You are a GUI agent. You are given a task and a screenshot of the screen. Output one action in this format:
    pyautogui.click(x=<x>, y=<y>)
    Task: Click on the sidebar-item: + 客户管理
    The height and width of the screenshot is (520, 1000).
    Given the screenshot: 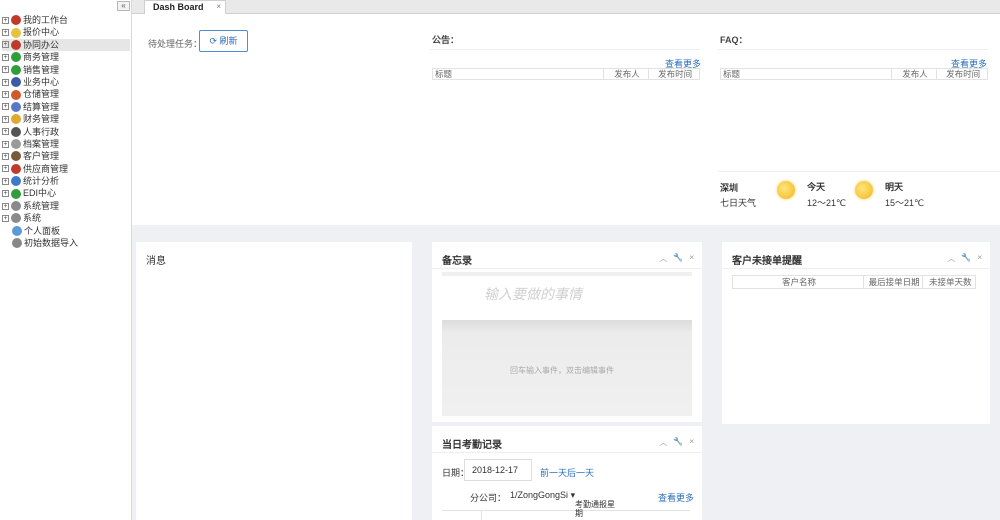 What is the action you would take?
    pyautogui.click(x=66, y=156)
    